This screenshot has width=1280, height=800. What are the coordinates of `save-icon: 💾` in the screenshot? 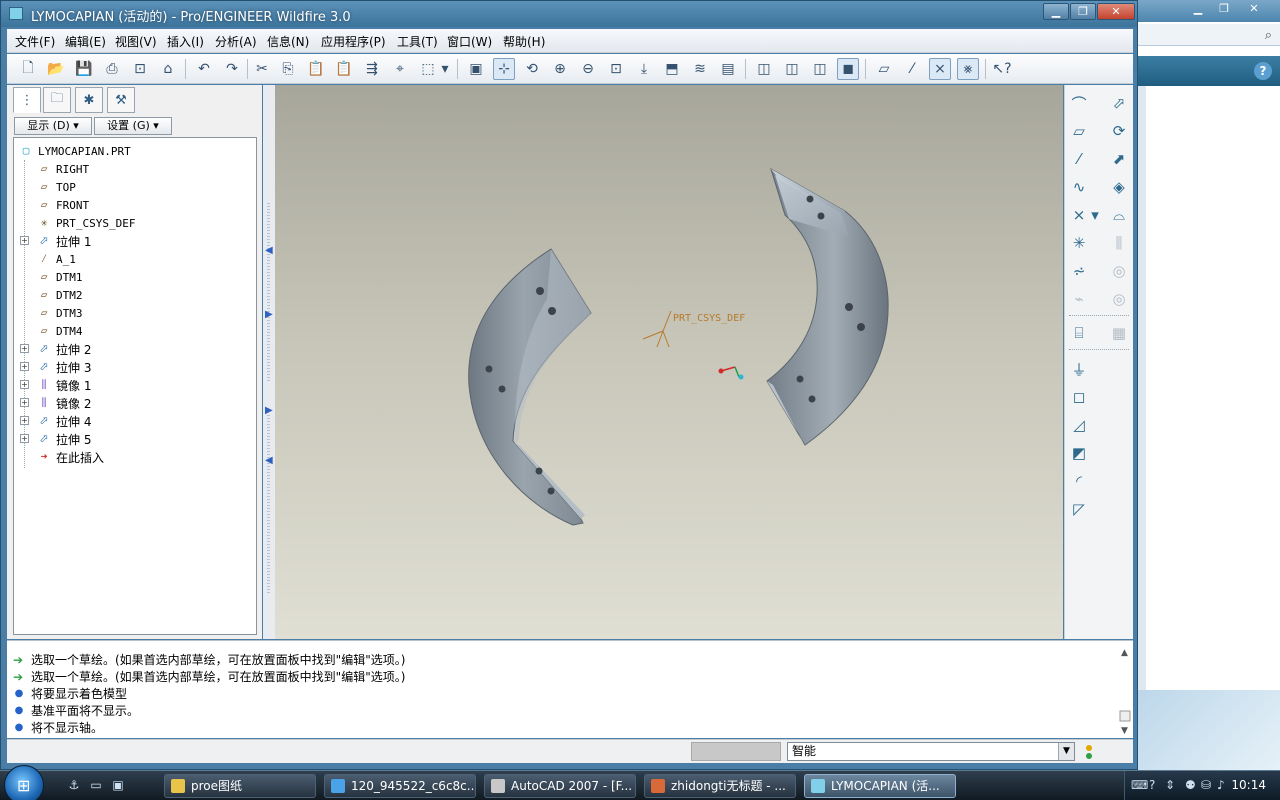 It's located at (84, 69).